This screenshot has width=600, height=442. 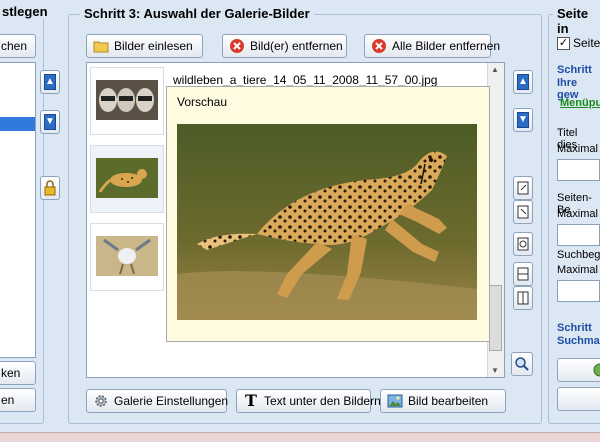 What do you see at coordinates (432, 46) in the screenshot?
I see `remove-all-images-button: Alle Bilder entfernen` at bounding box center [432, 46].